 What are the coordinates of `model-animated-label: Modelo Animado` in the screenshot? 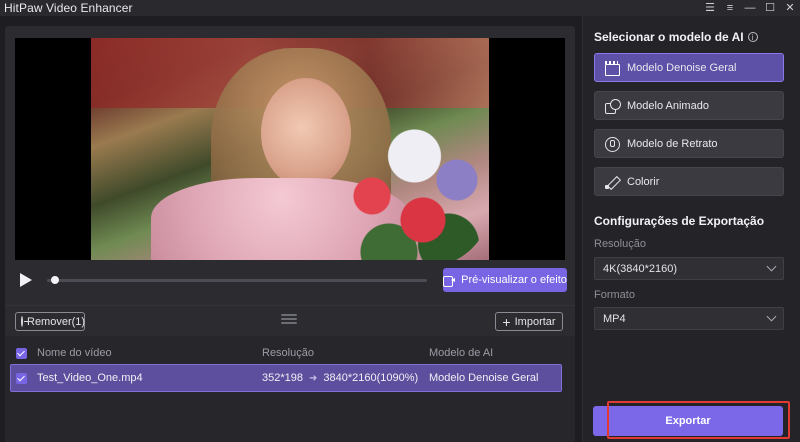 It's located at (668, 105).